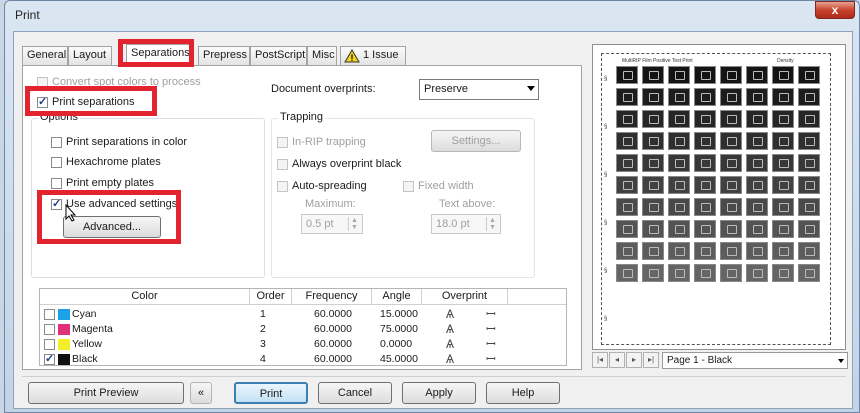 The width and height of the screenshot is (860, 413). What do you see at coordinates (446, 186) in the screenshot?
I see `fixed-width-label: Fixed width` at bounding box center [446, 186].